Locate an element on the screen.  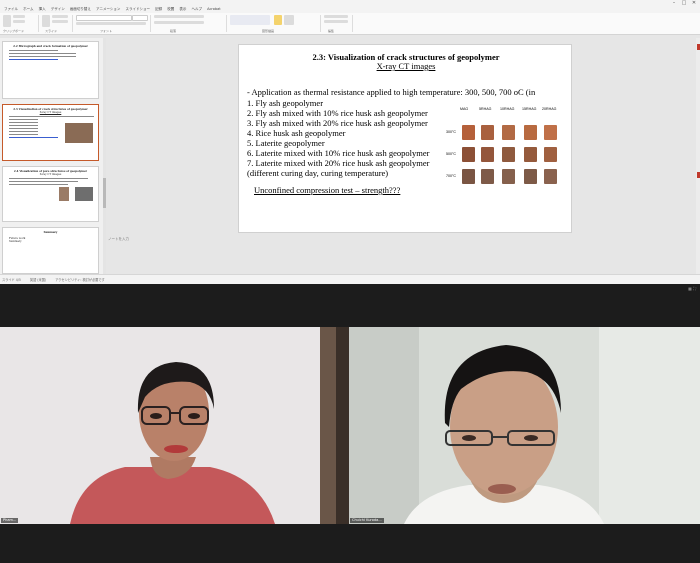
paste-button is located at coordinates (7, 21).